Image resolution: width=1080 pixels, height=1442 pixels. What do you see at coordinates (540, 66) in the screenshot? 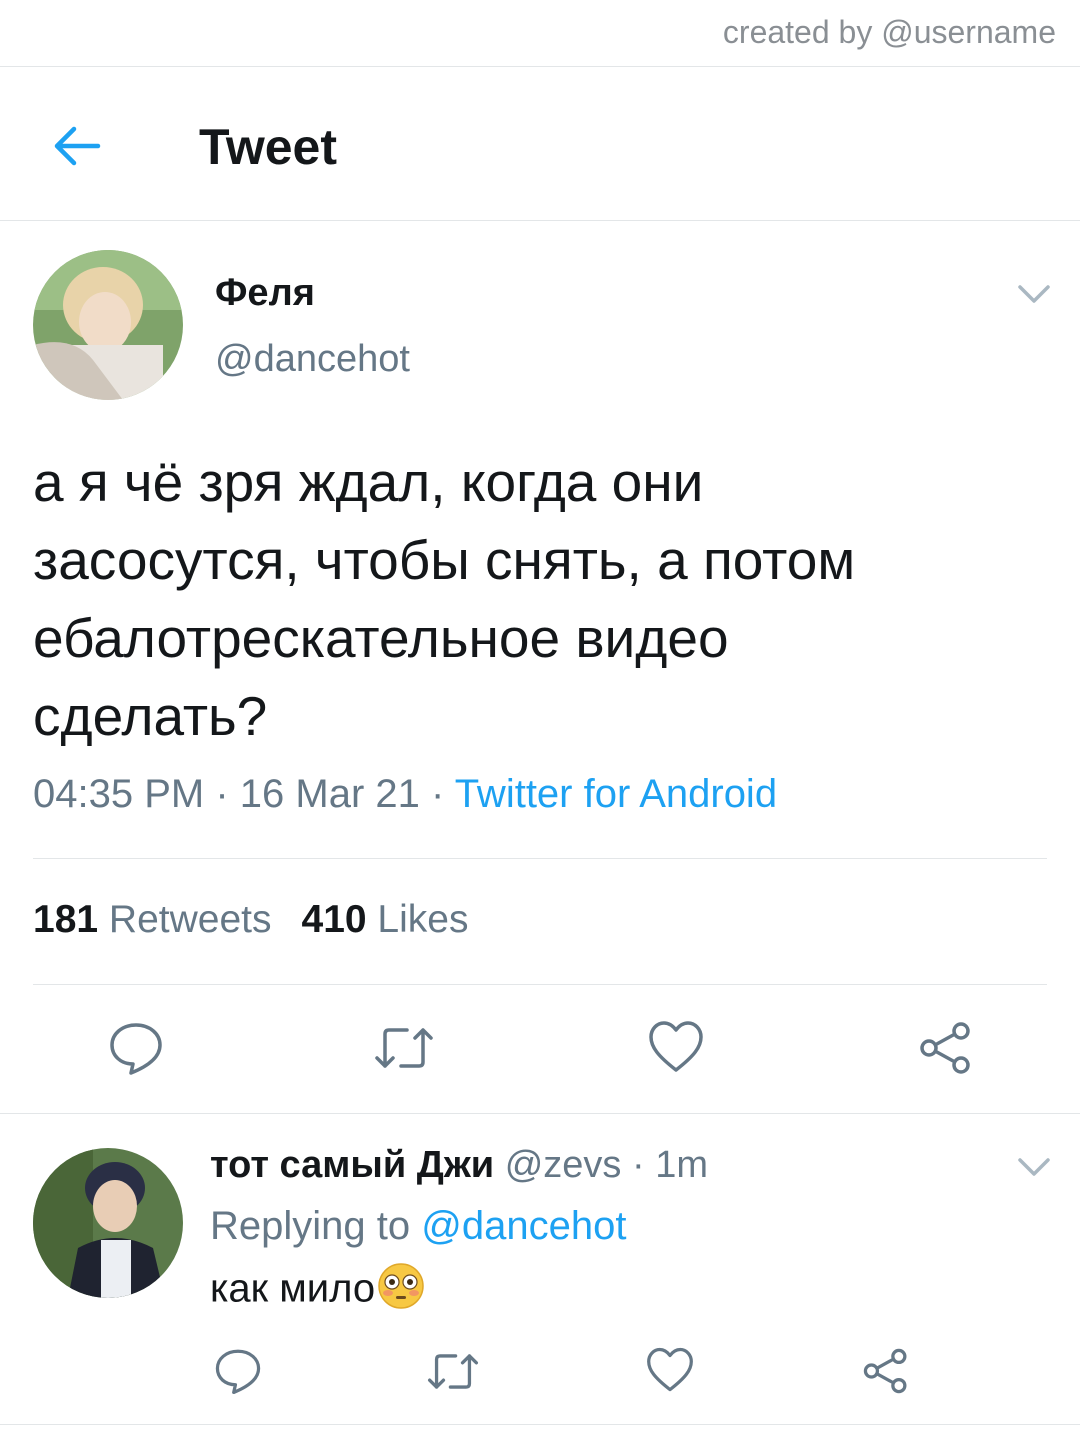
I see `top-divider` at bounding box center [540, 66].